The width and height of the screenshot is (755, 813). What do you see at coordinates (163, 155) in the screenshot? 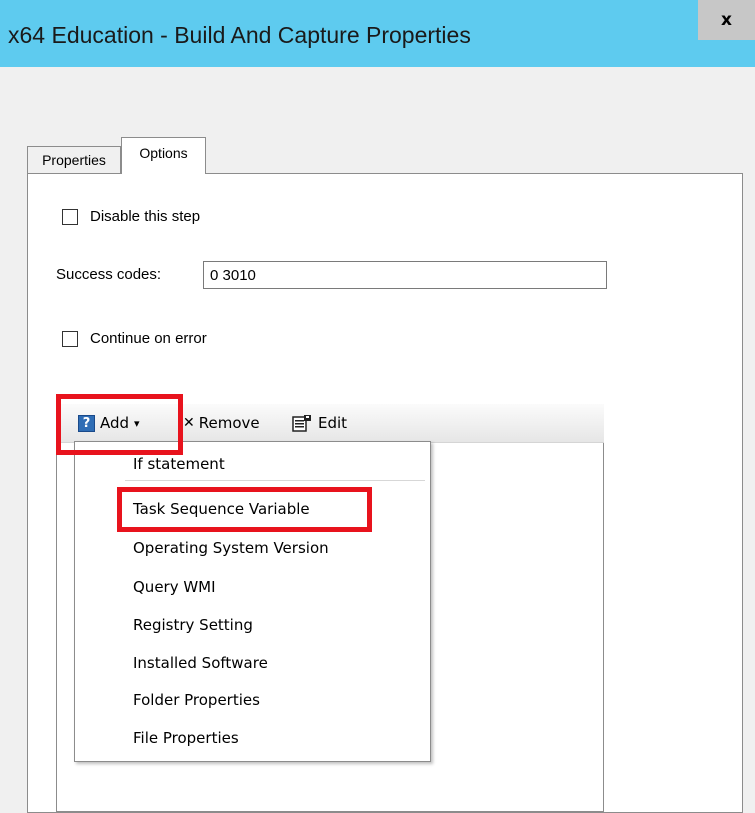
I see `tab-options: Options` at bounding box center [163, 155].